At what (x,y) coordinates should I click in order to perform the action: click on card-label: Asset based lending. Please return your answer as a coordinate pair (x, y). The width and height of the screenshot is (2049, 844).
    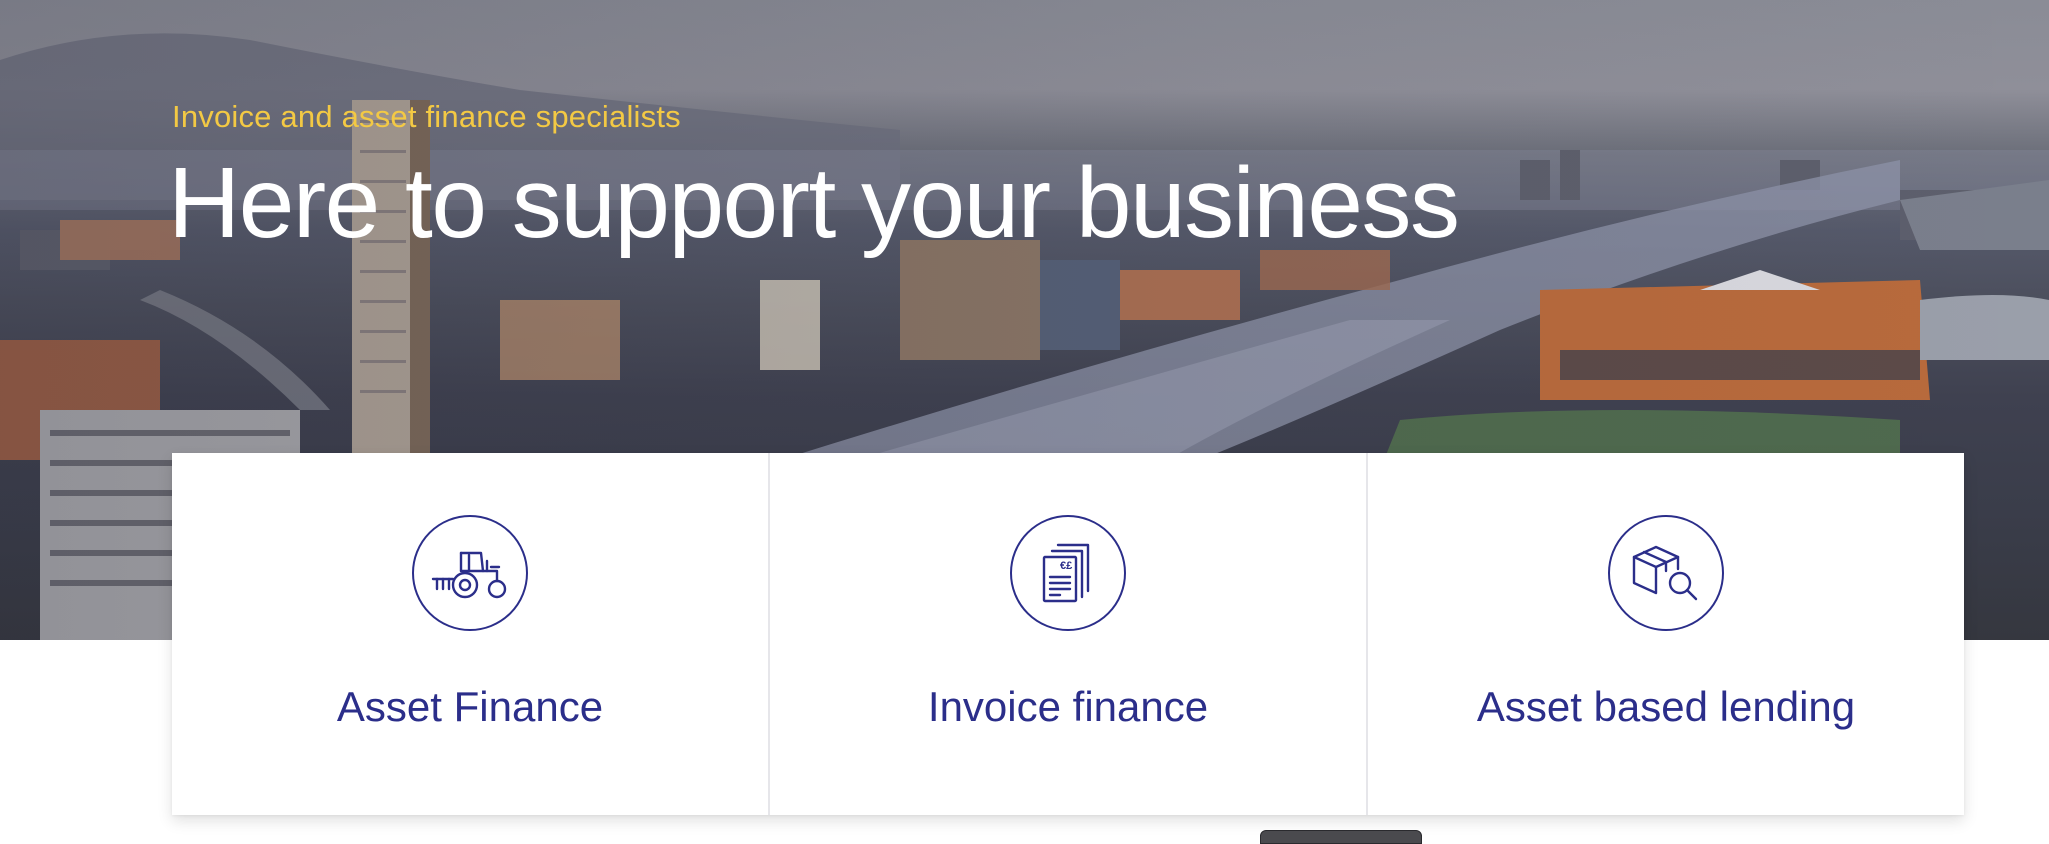
    Looking at the image, I should click on (1666, 706).